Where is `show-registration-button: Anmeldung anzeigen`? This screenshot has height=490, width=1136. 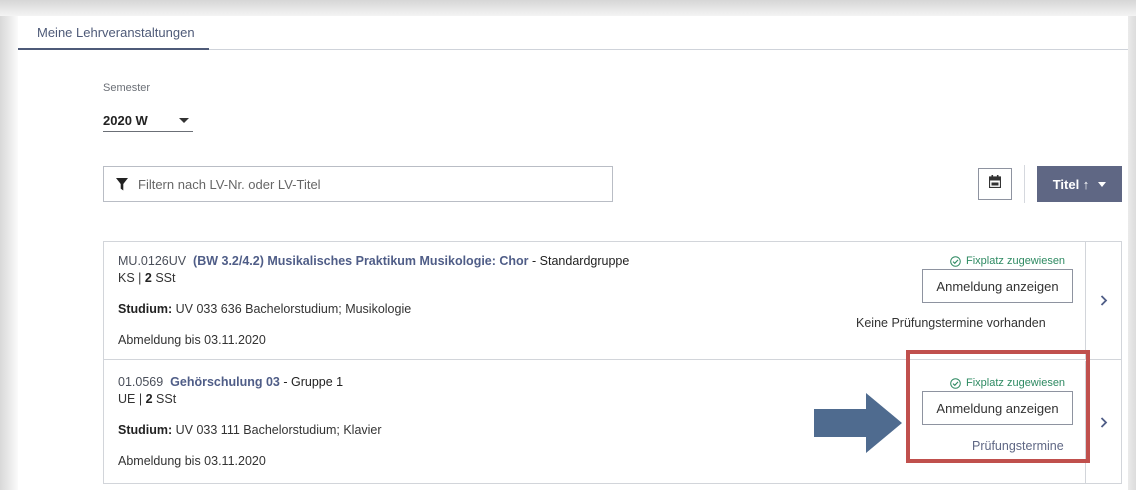
show-registration-button: Anmeldung anzeigen is located at coordinates (997, 286).